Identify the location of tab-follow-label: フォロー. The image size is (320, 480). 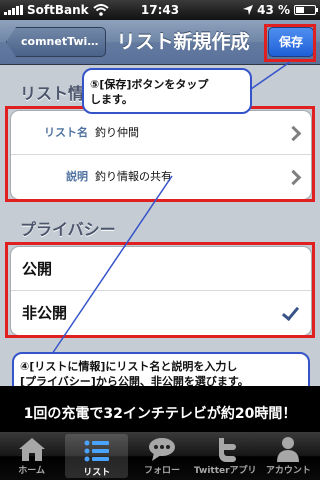
(162, 471).